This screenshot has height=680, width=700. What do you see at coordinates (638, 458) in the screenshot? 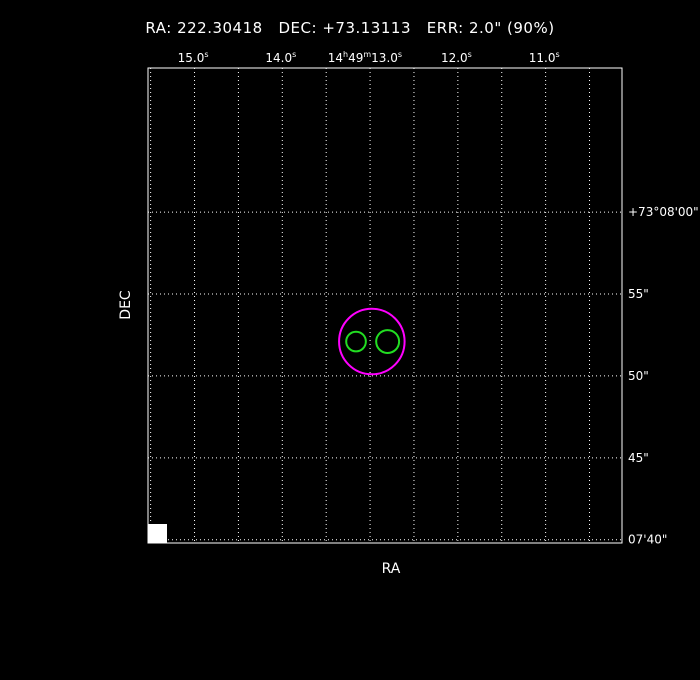
I see `y-tick-label: 45"` at bounding box center [638, 458].